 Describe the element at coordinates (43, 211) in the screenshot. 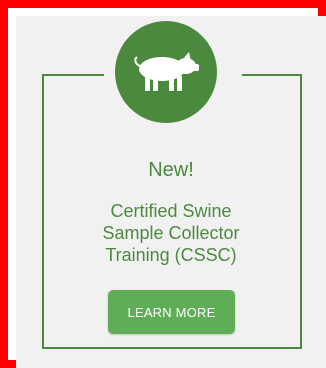

I see `frame-line-left` at that location.